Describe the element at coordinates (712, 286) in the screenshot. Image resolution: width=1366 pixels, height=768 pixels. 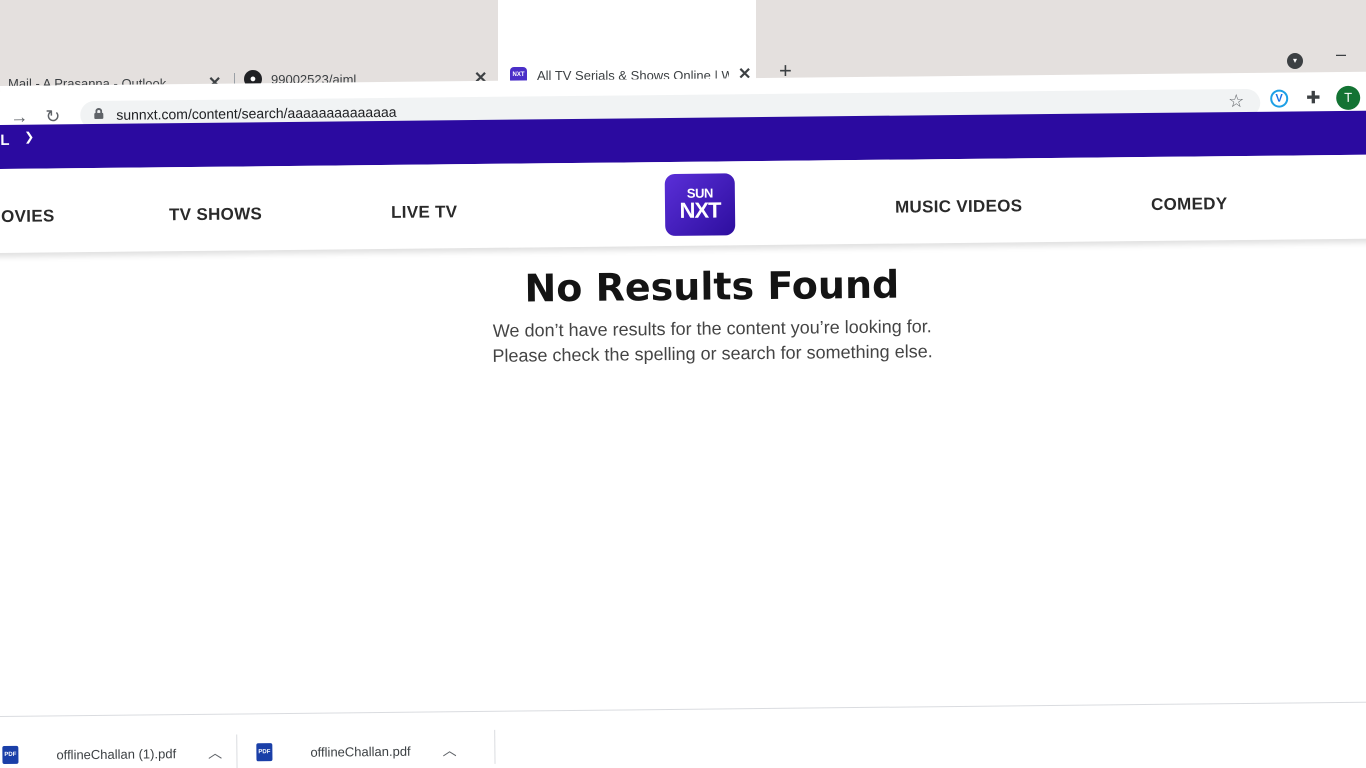
I see `no-results-title: No Results Found` at that location.